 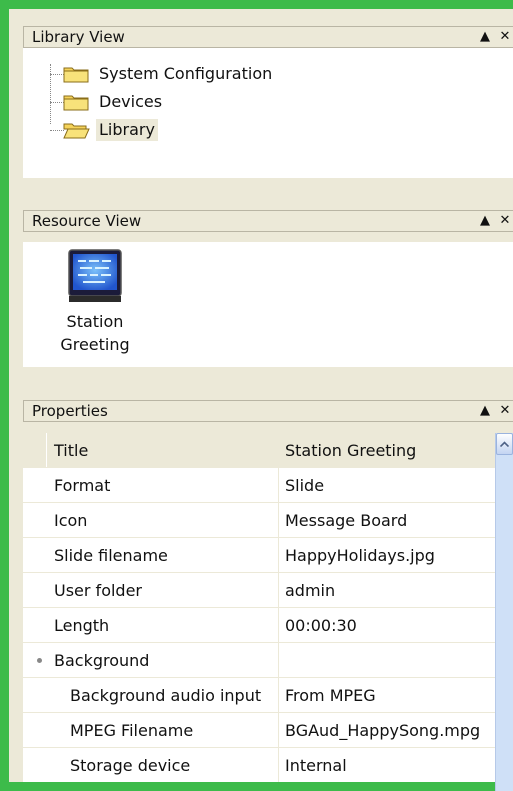 What do you see at coordinates (496, 221) in the screenshot?
I see `resource-view-controls: ▲ ✕` at bounding box center [496, 221].